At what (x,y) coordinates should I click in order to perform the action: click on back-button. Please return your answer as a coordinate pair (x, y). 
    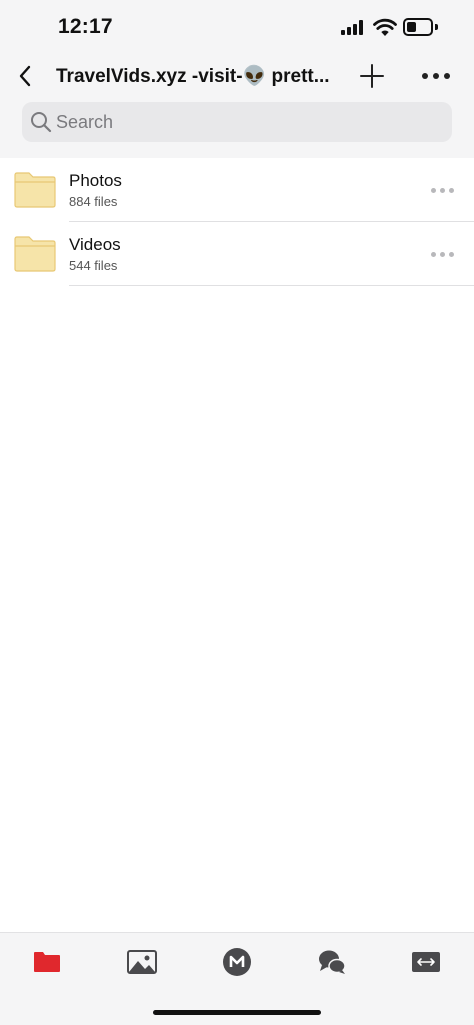
    Looking at the image, I should click on (25, 76).